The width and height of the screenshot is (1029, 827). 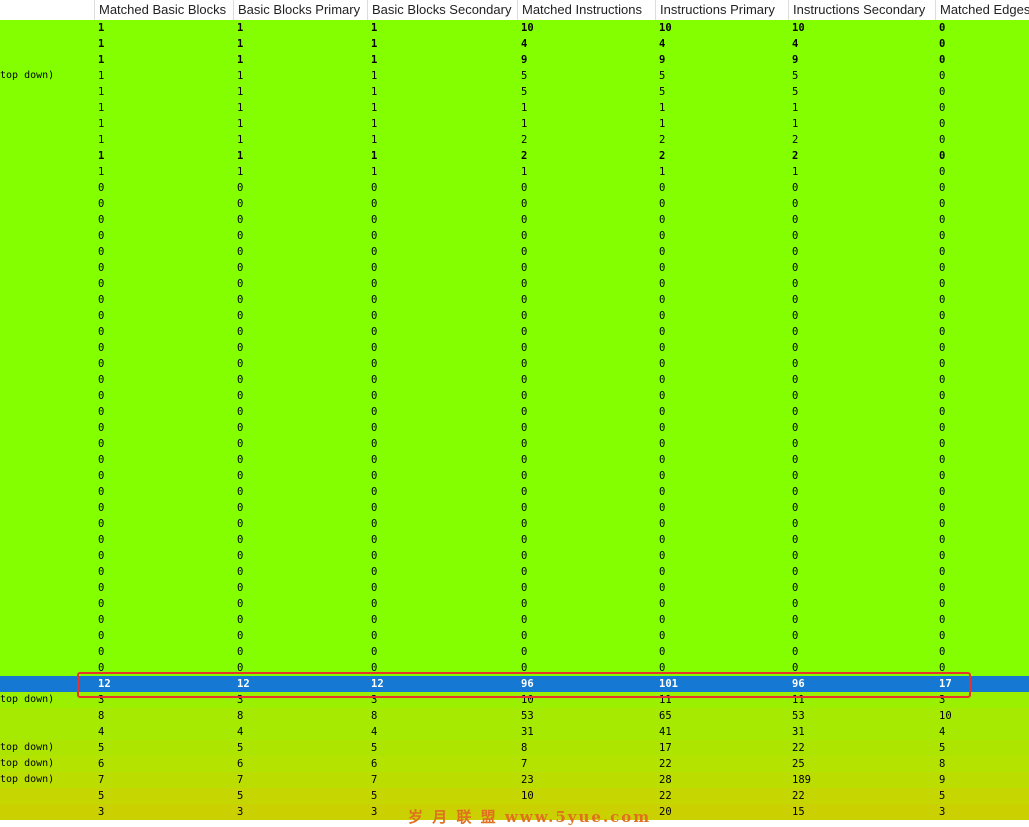 I want to click on cell-instructions-secondary: 4, so click(x=861, y=44).